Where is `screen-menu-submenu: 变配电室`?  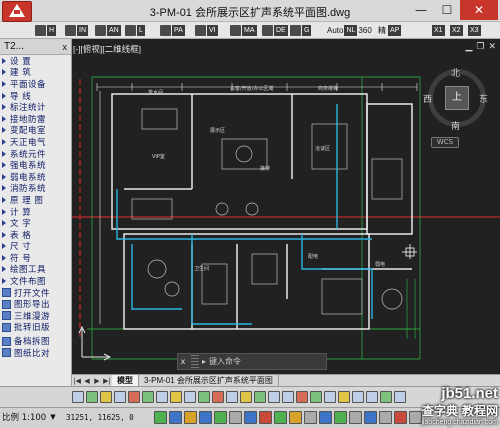
screen-menu-submenu: 变配电室 is located at coordinates (35, 130).